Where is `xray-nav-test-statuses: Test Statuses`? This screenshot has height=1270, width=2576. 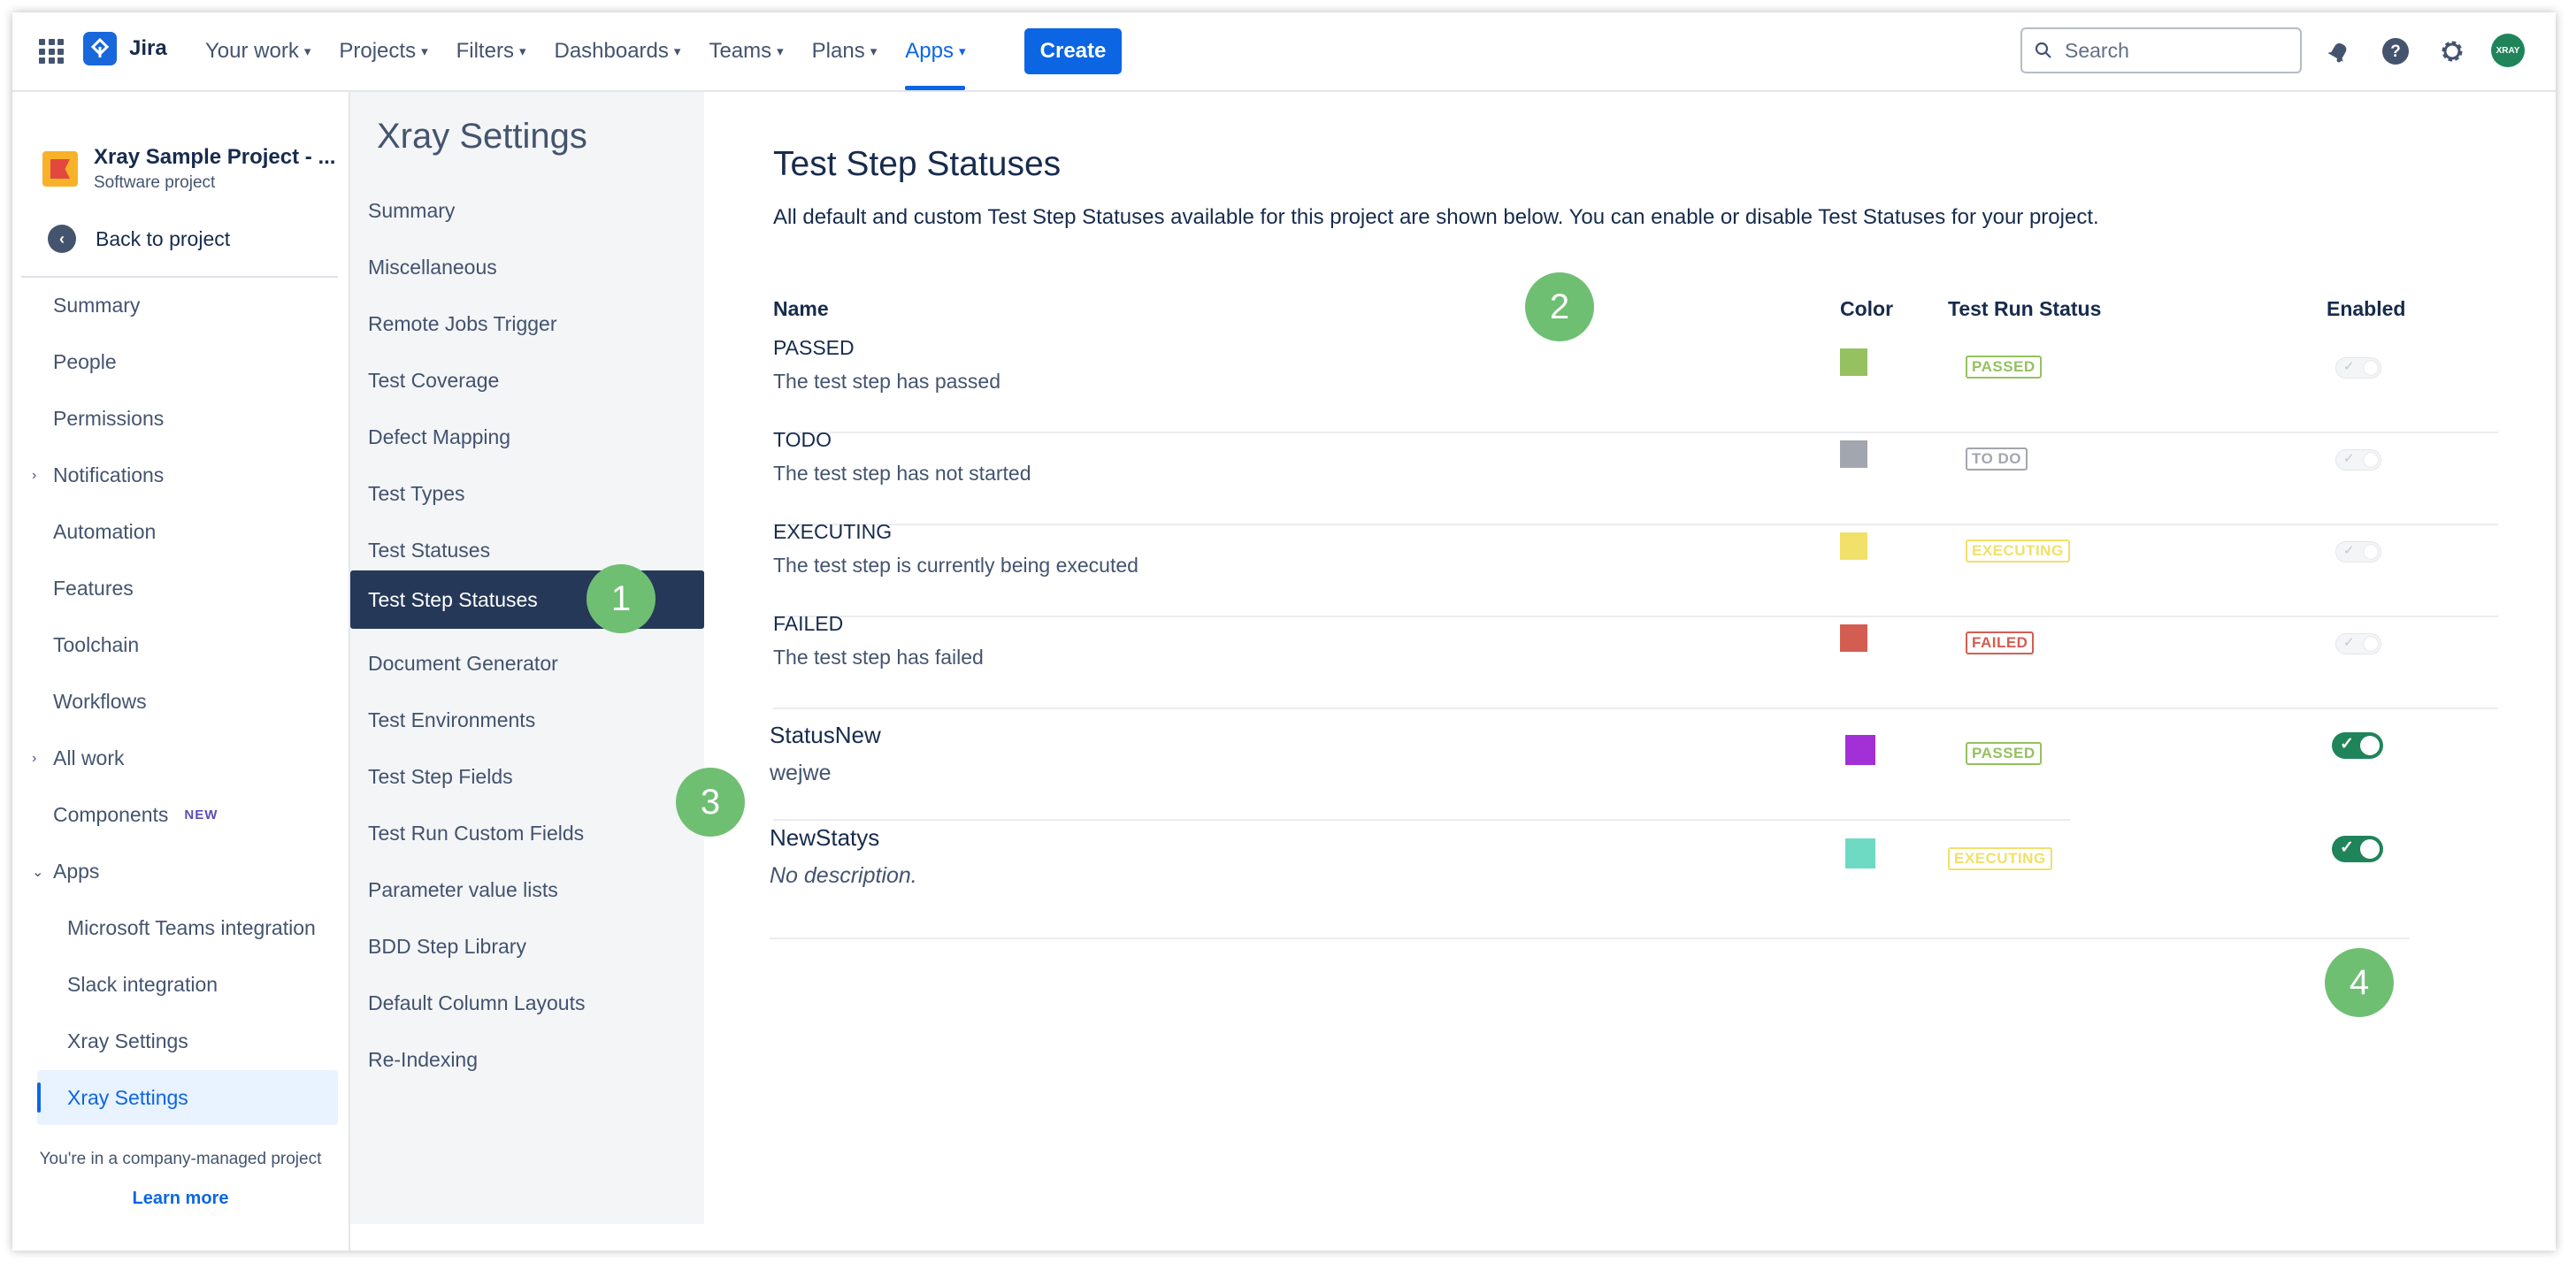 xray-nav-test-statuses: Test Statuses is located at coordinates (527, 550).